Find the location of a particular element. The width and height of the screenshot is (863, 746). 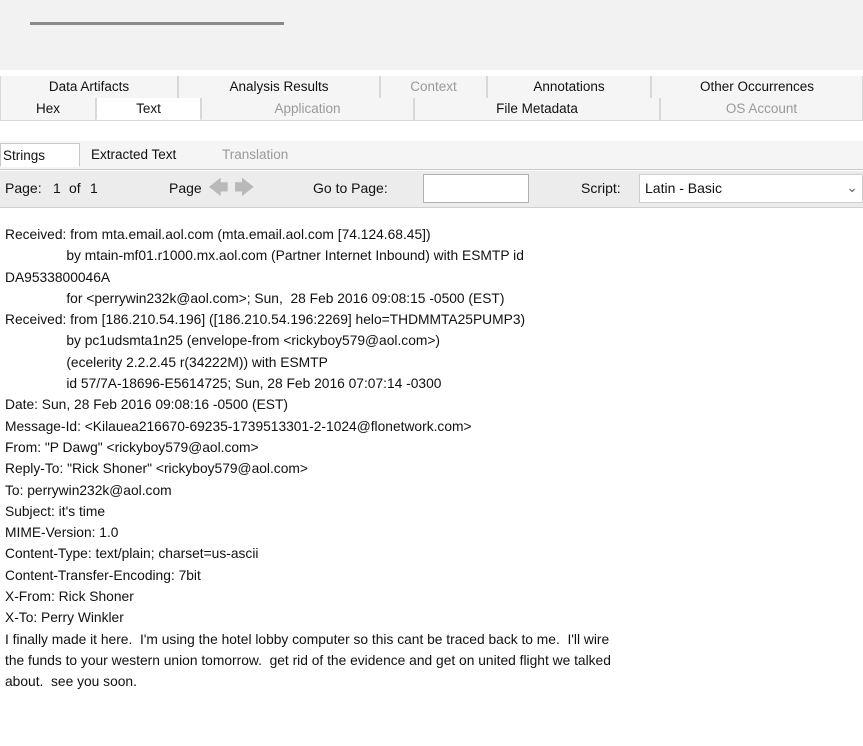

text-line: To: perrywin232k@aol.com is located at coordinates (88, 490).